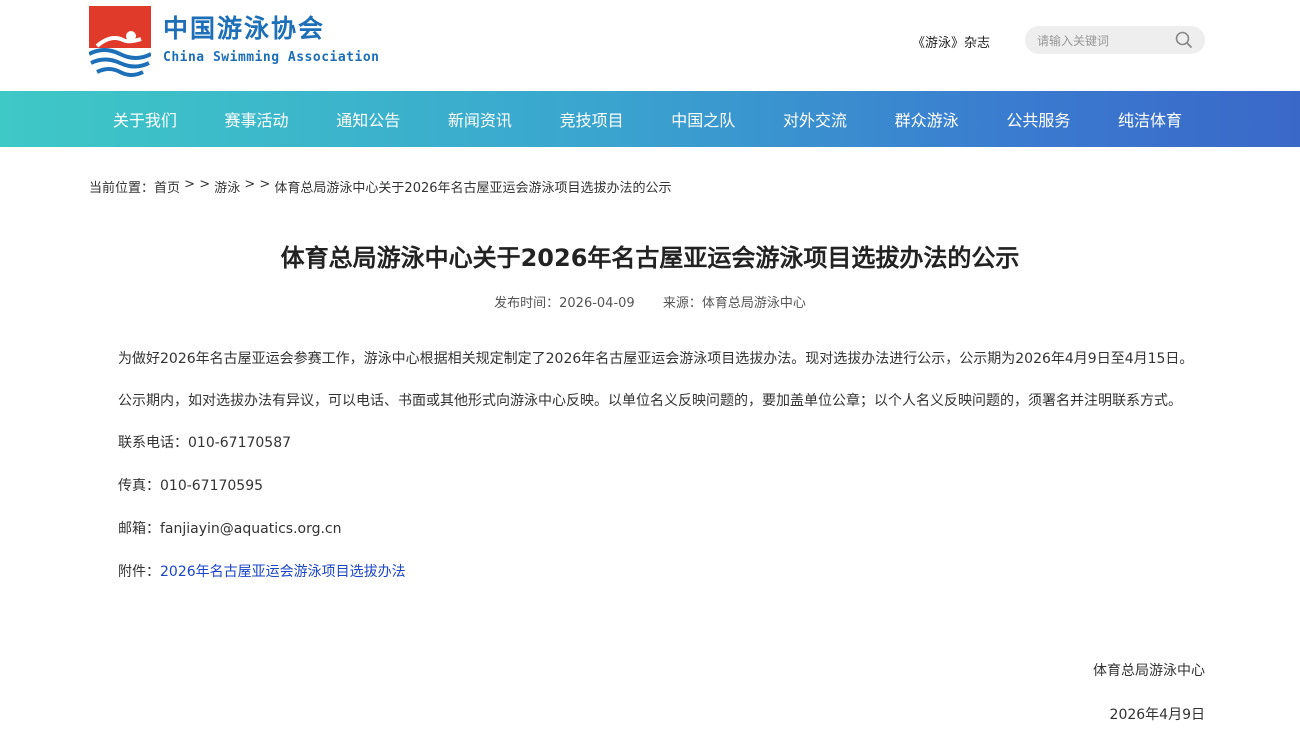  What do you see at coordinates (167, 186) in the screenshot?
I see `breadcrumb-home: 首页` at bounding box center [167, 186].